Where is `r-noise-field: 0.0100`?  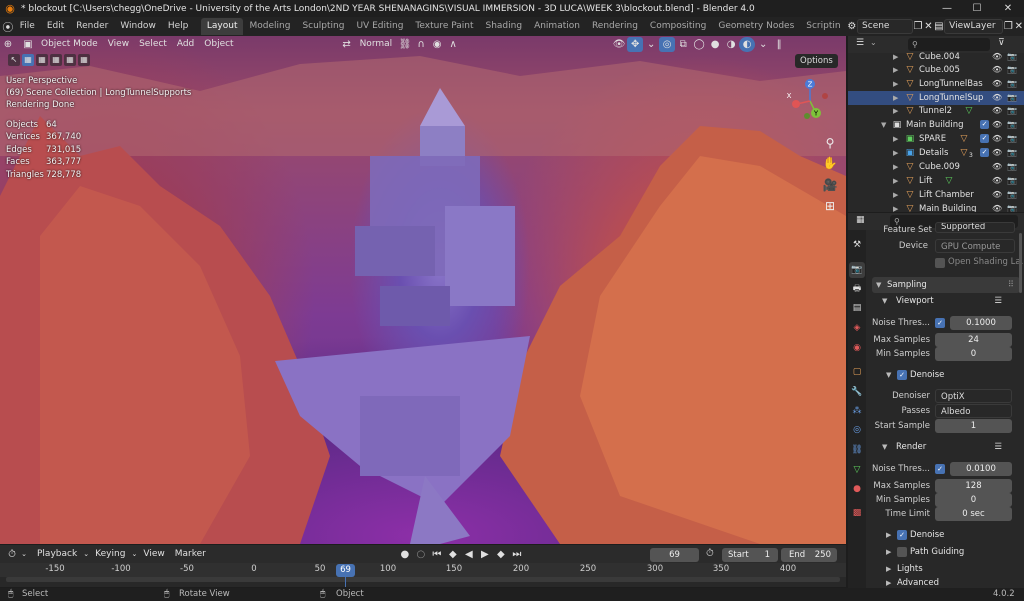
r-noise-field: 0.0100 is located at coordinates (981, 469).